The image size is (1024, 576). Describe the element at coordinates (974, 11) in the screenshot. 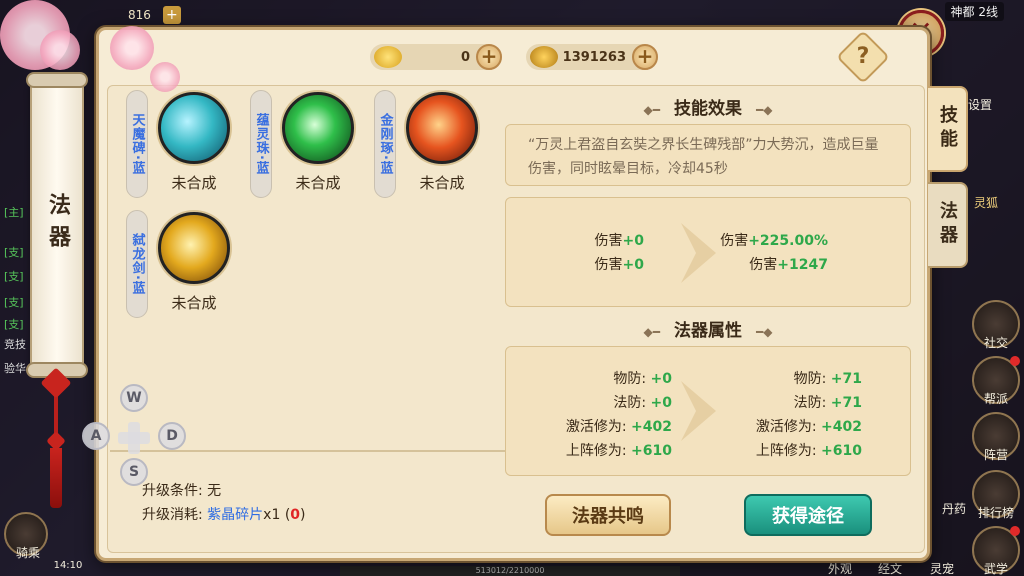

I see `map-name: 神都 2线` at that location.